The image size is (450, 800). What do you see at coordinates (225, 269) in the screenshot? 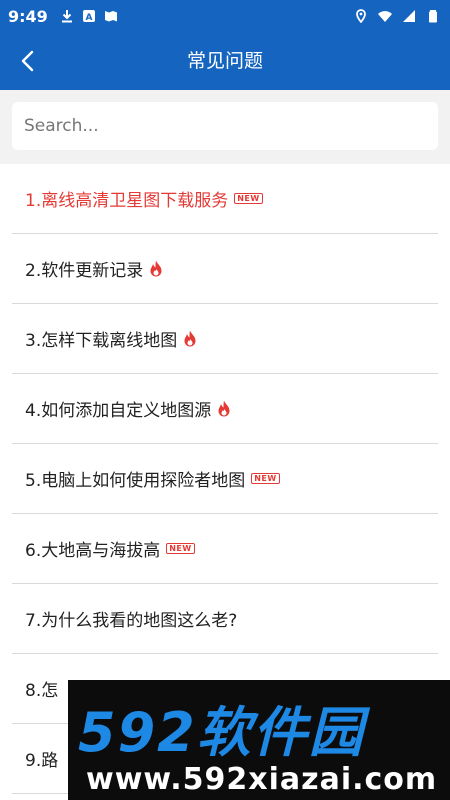
I see `faq-item: 2.软件更新记录` at bounding box center [225, 269].